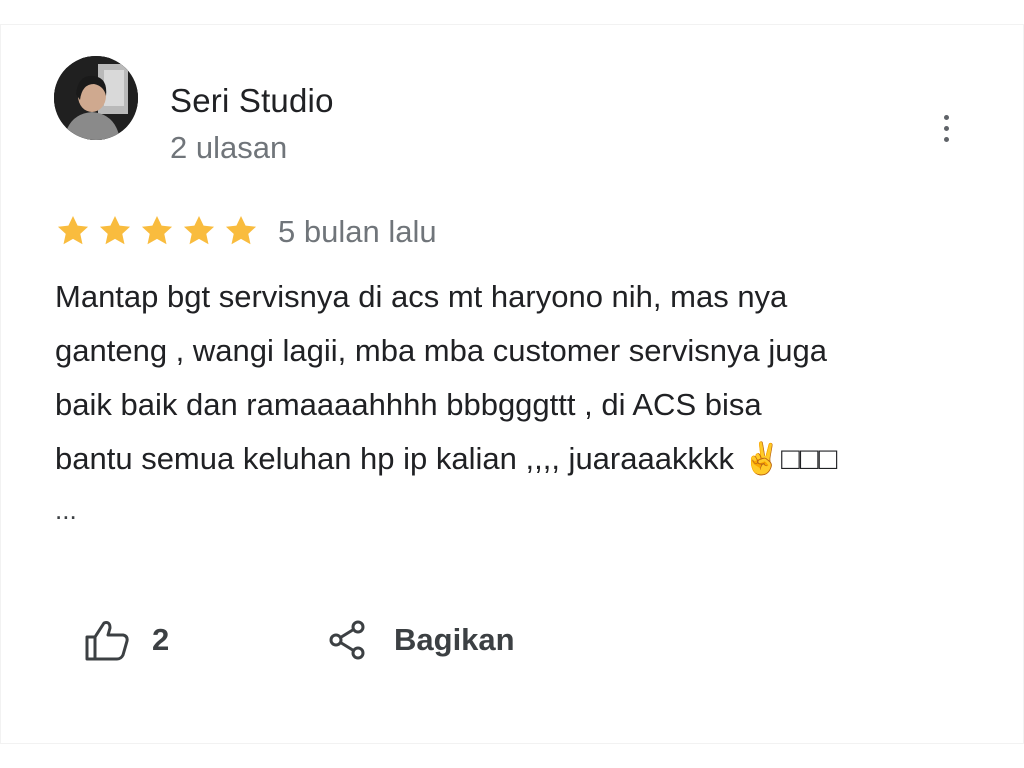 The image size is (1024, 768). What do you see at coordinates (357, 231) in the screenshot?
I see `review-date: 5 bulan lalu` at bounding box center [357, 231].